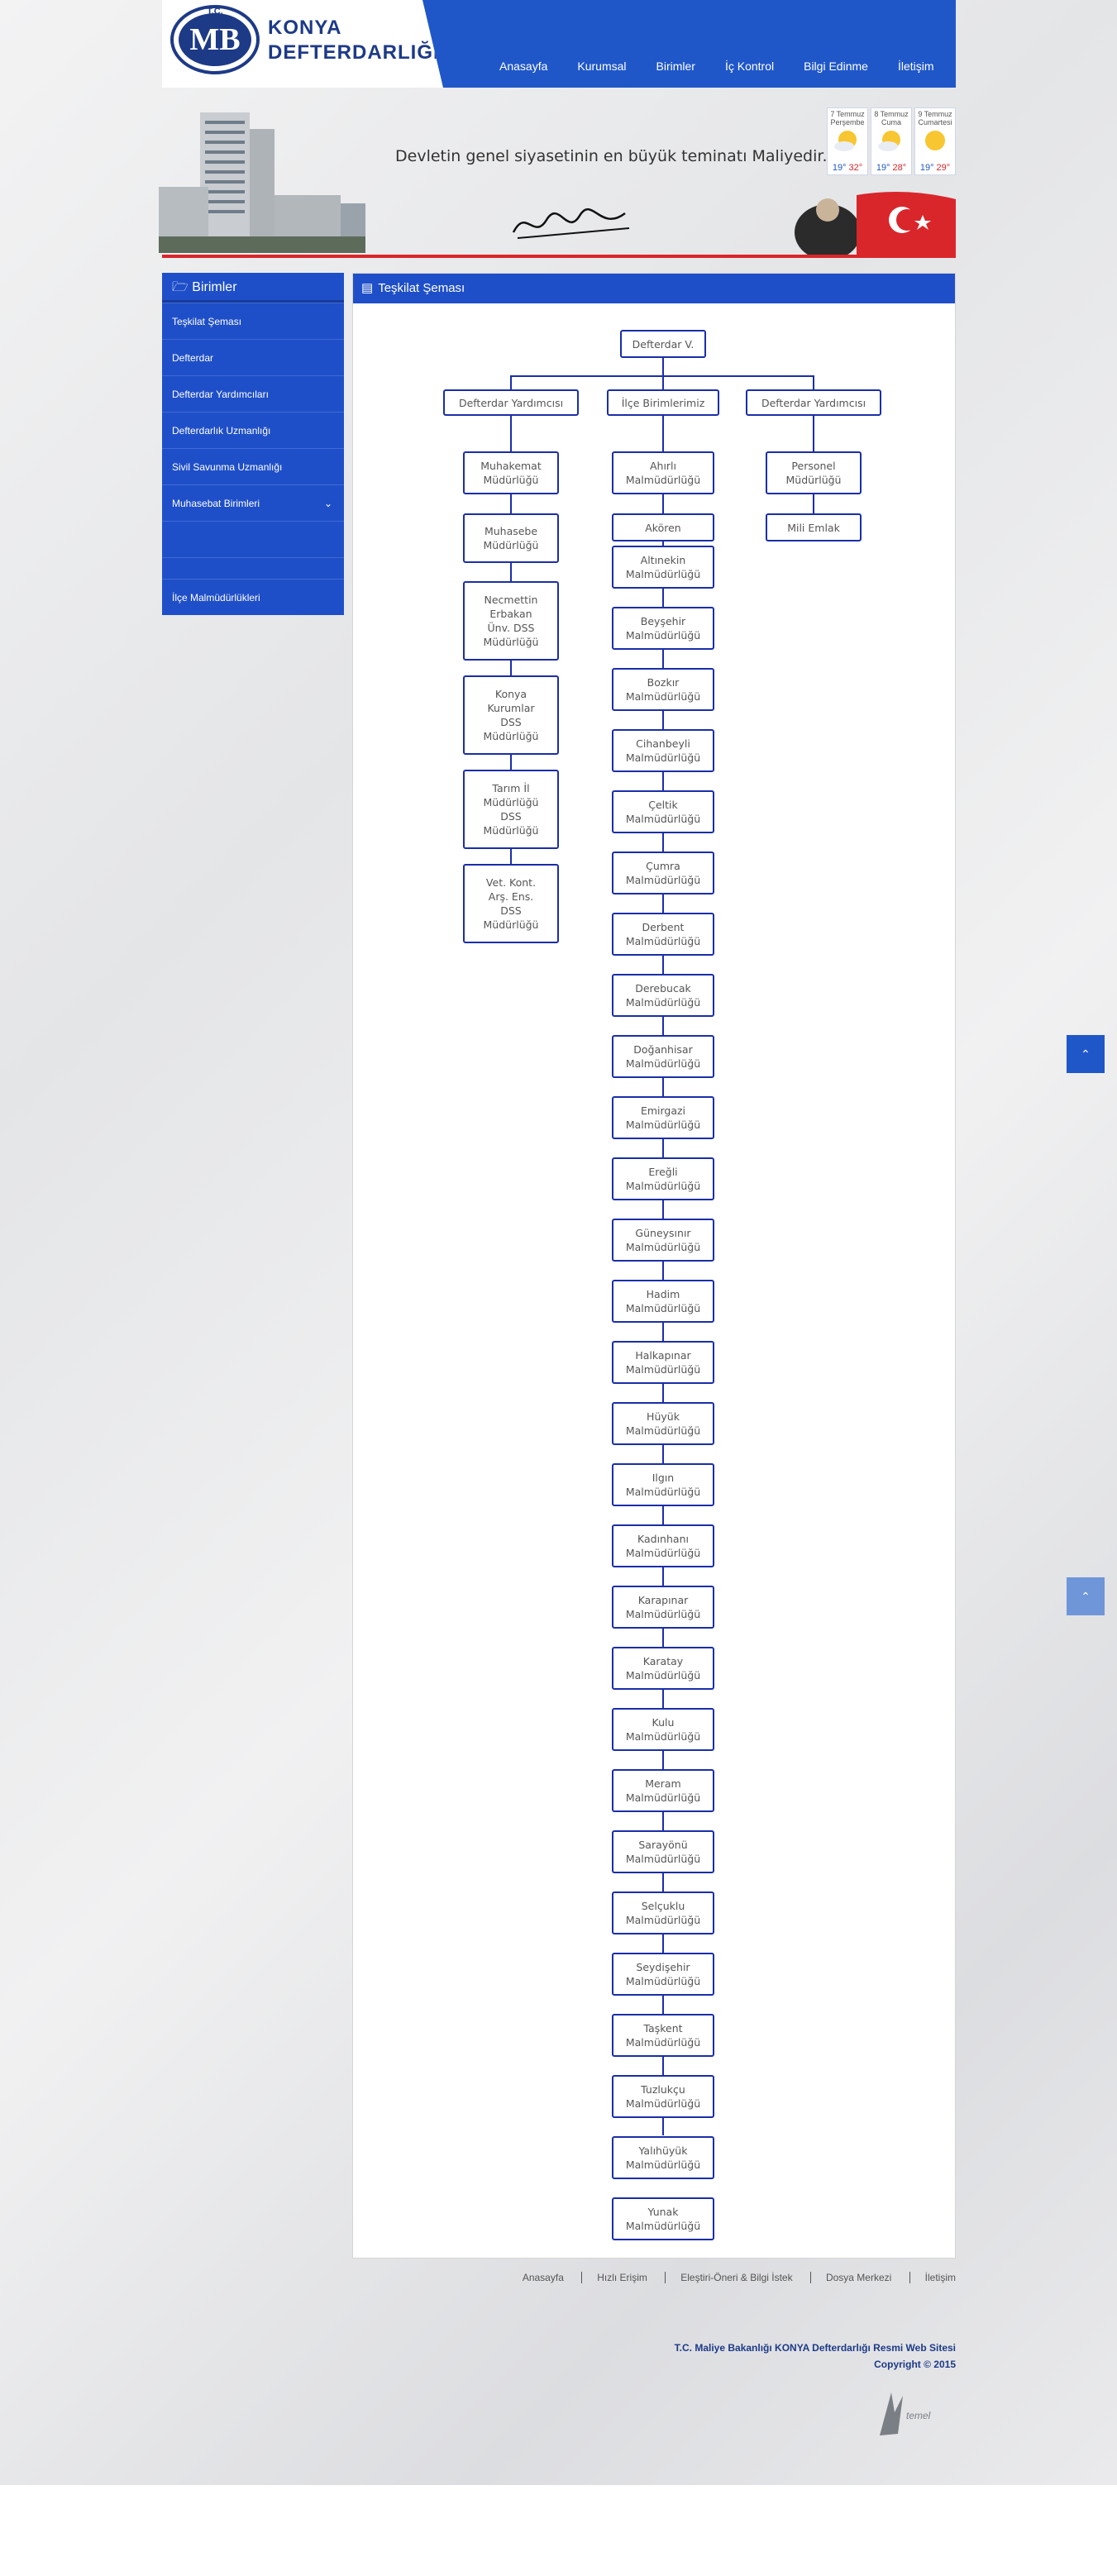  What do you see at coordinates (663, 1178) in the screenshot?
I see `org-node-center: Ereğli Malmüdürlüğü` at bounding box center [663, 1178].